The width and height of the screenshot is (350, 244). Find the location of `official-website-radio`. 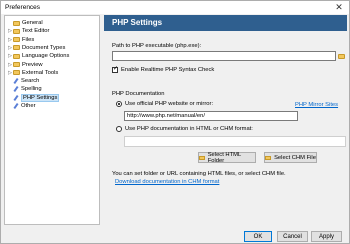

official-website-radio is located at coordinates (119, 104).